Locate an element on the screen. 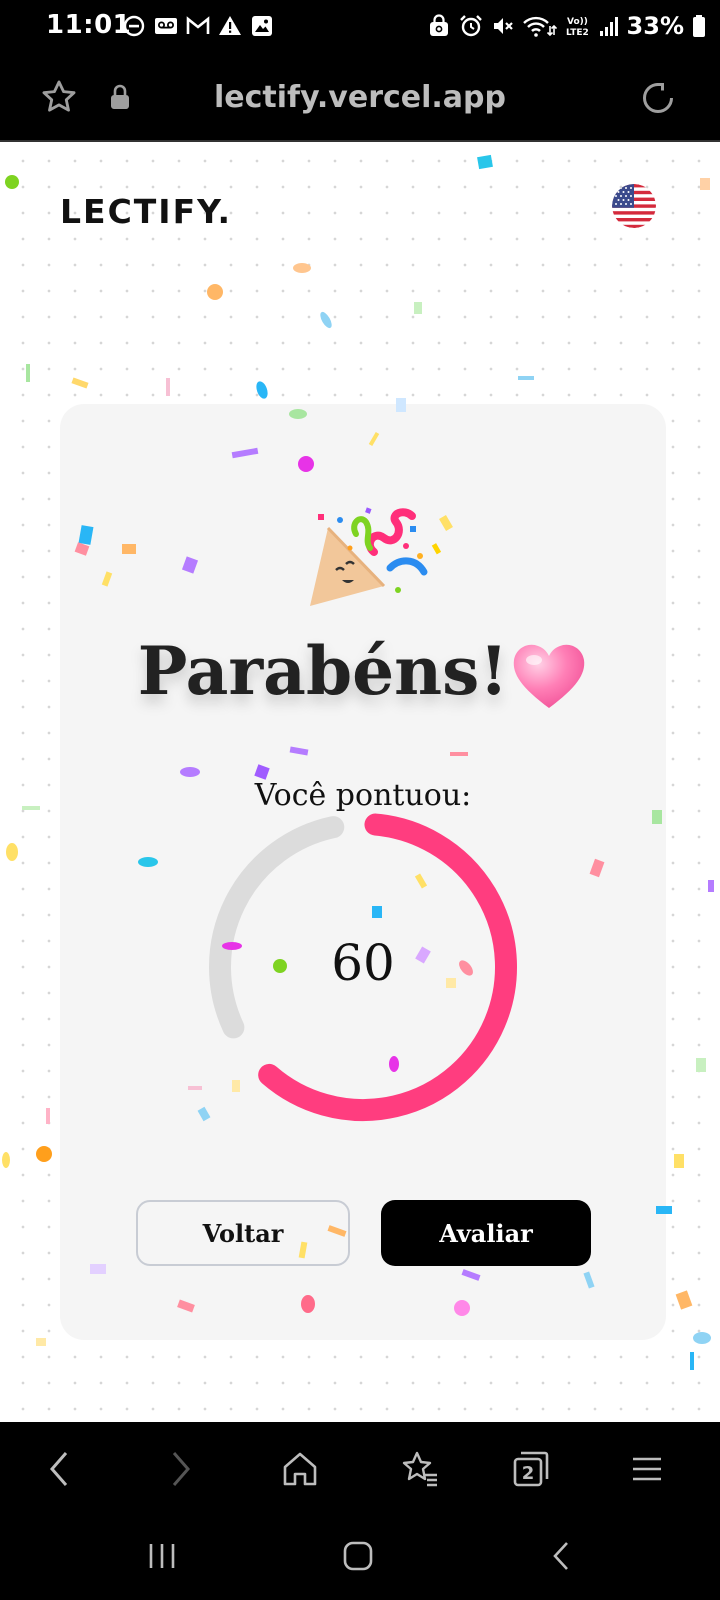 The height and width of the screenshot is (1600, 720). battery-percent: 33% is located at coordinates (655, 26).